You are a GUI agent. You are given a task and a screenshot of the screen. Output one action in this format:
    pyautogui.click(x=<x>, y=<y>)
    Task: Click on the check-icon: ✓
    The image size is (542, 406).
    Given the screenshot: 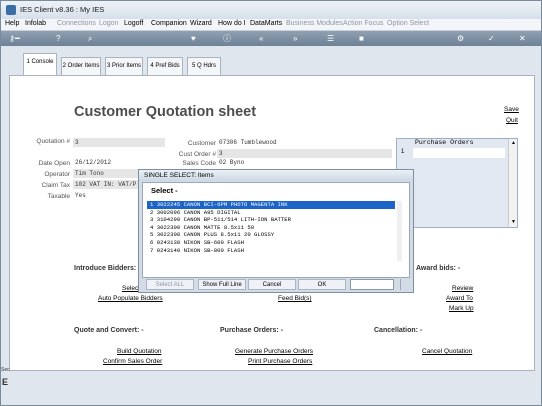 What is the action you would take?
    pyautogui.click(x=491, y=38)
    